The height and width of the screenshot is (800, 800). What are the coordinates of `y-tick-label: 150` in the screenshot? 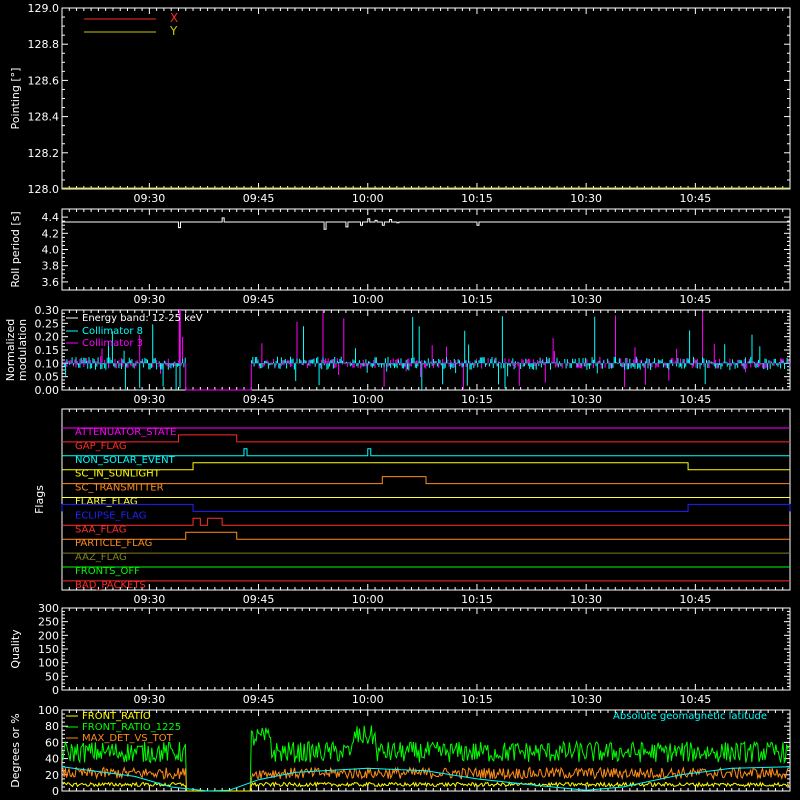 It's located at (48, 649).